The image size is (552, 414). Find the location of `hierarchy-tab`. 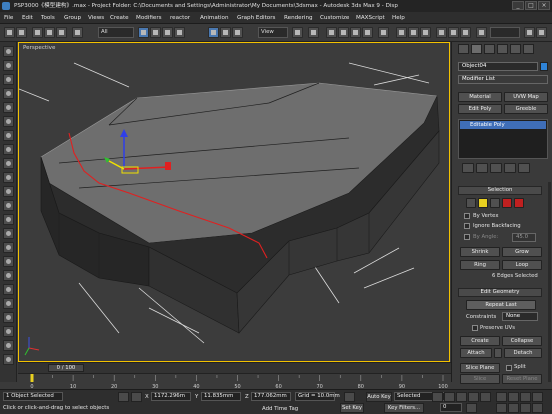

hierarchy-tab is located at coordinates (489, 49).